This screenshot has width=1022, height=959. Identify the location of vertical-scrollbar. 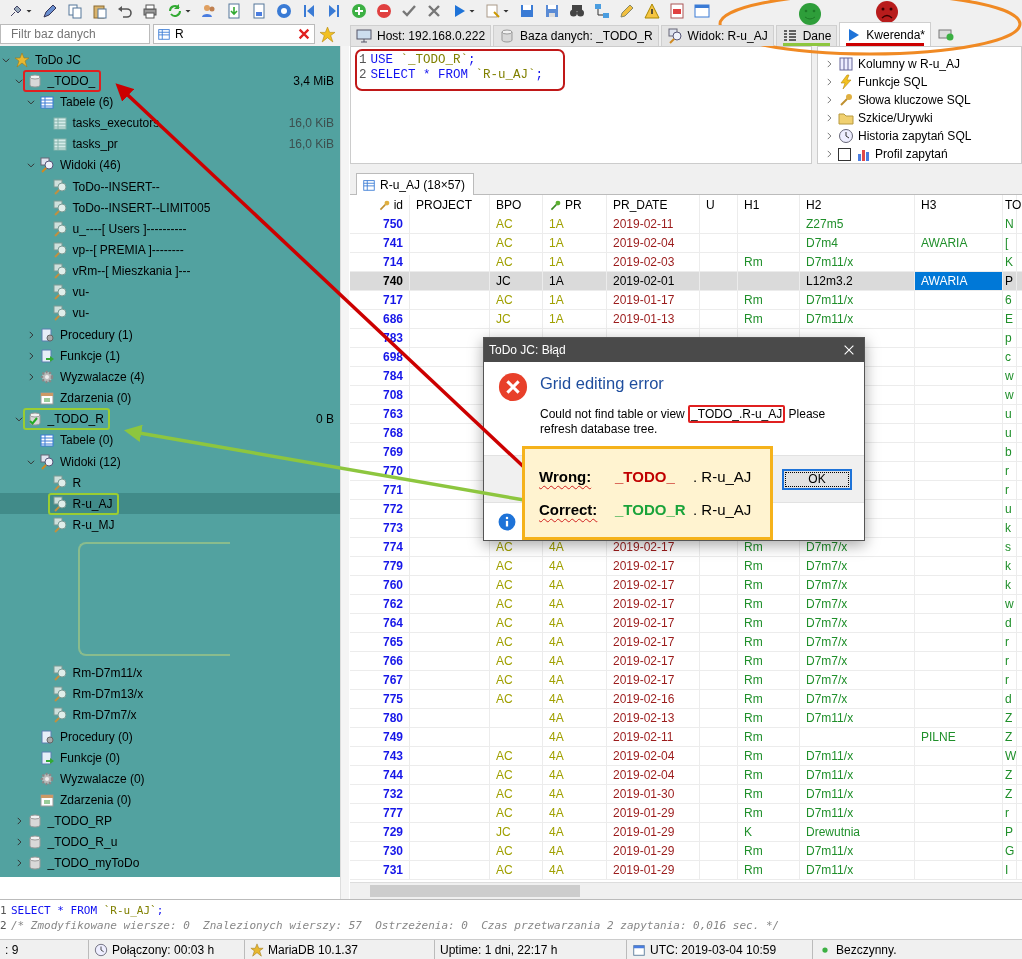
(344, 472).